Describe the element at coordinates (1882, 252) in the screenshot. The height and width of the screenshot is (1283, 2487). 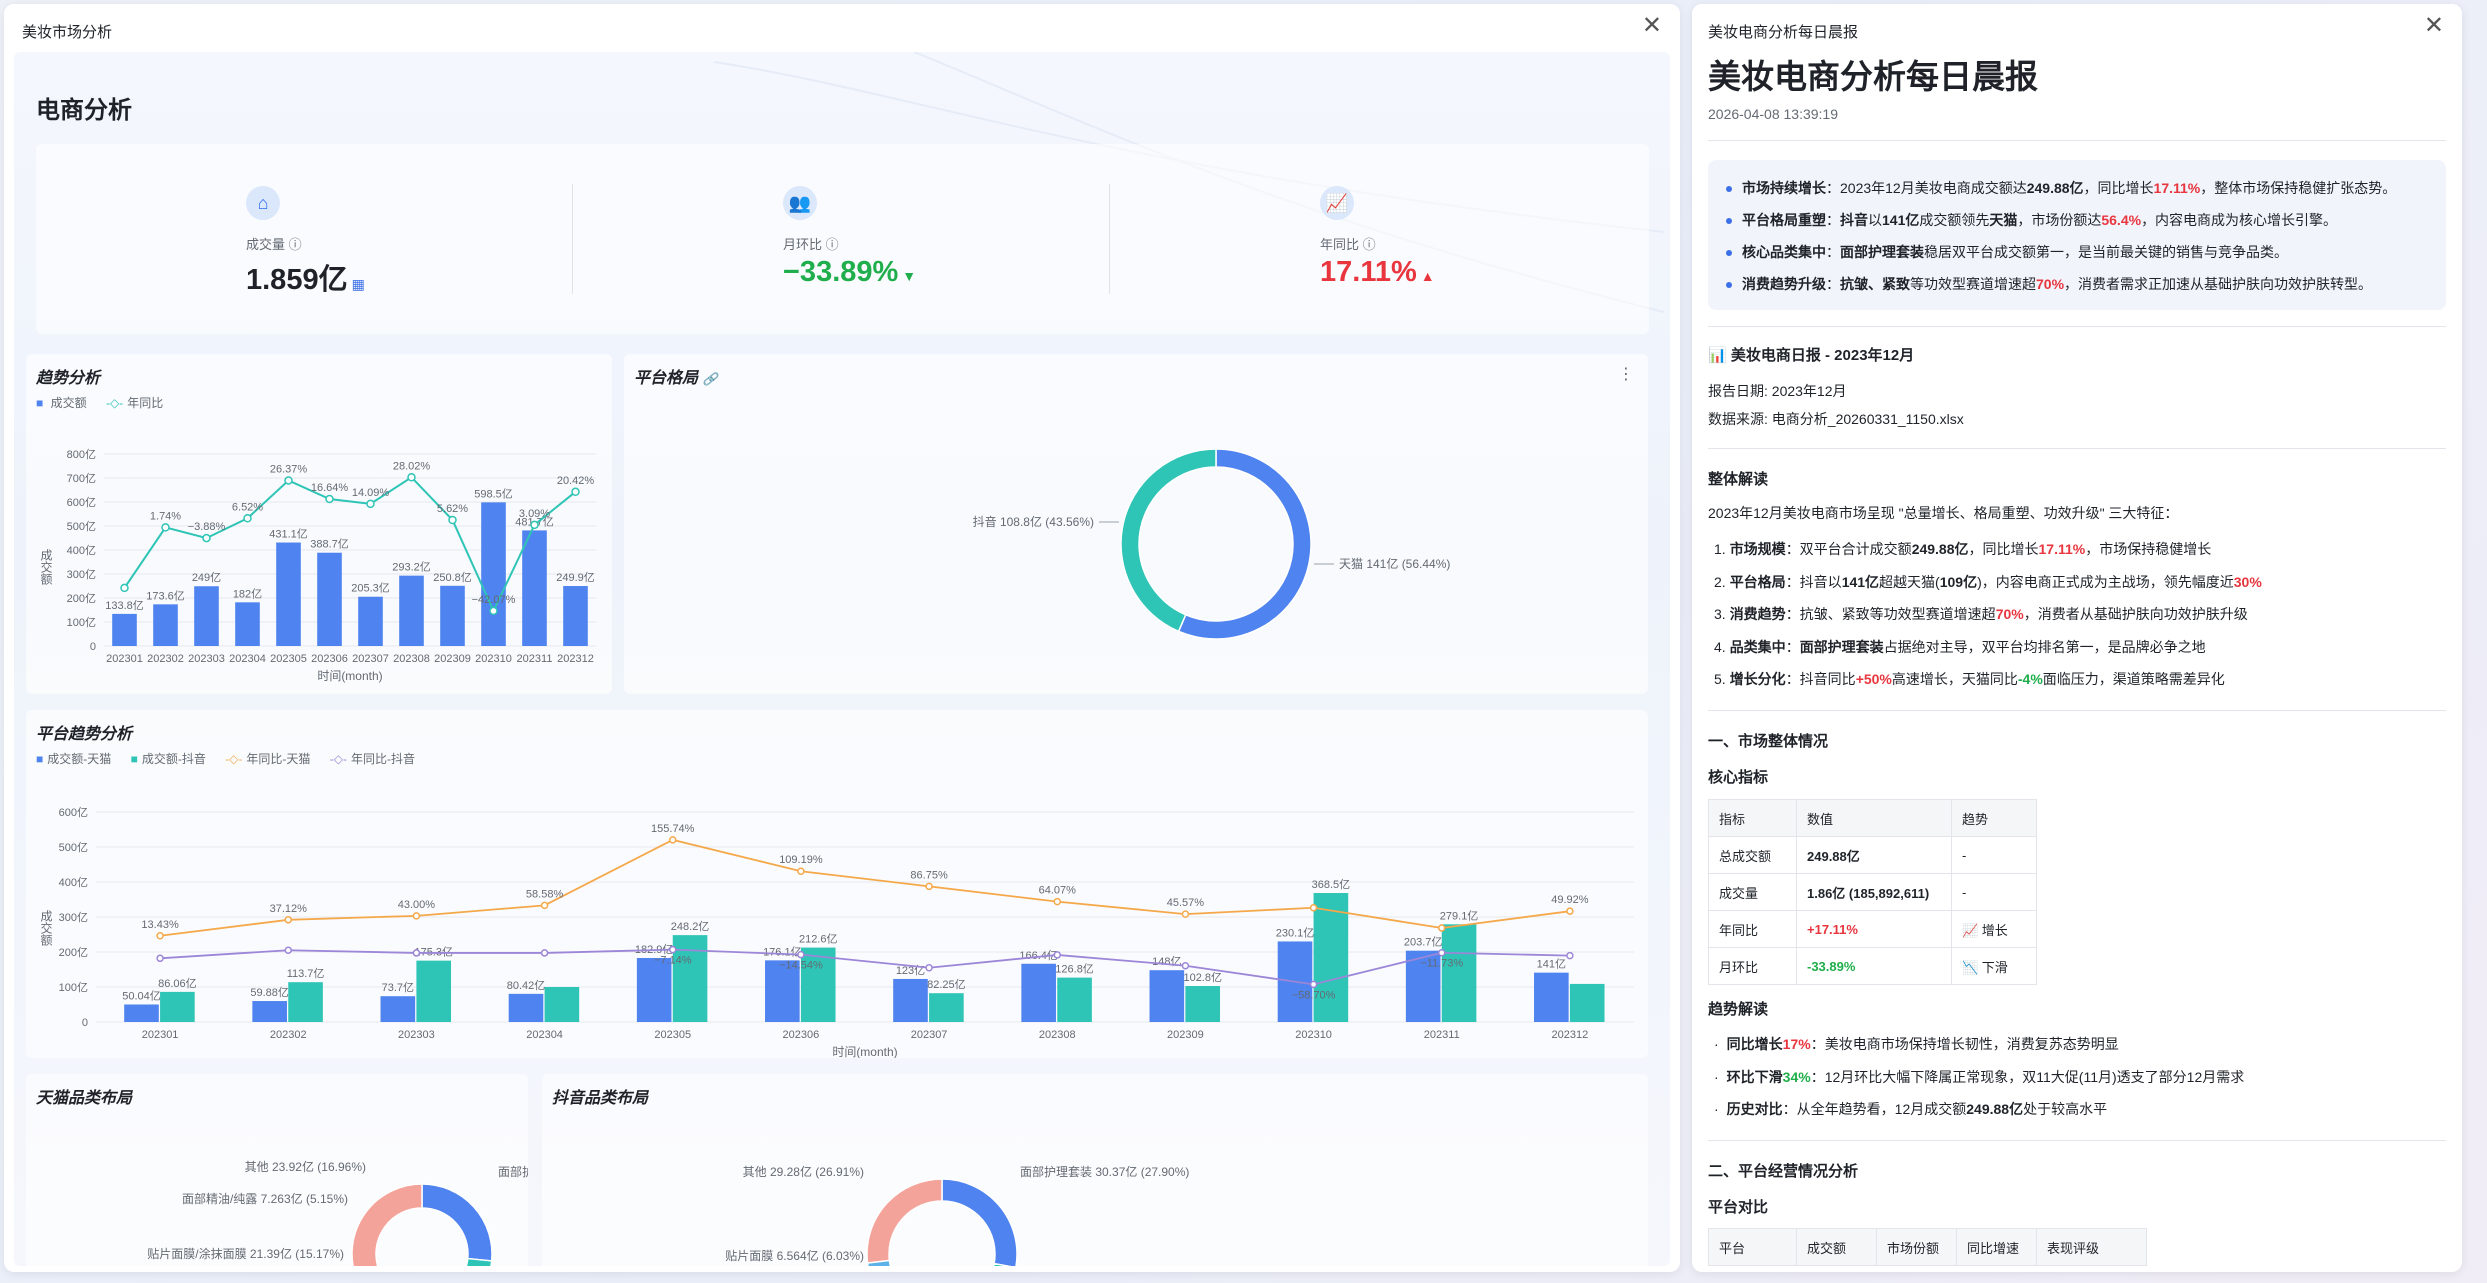
I see `text-run: 面部护理套装` at that location.